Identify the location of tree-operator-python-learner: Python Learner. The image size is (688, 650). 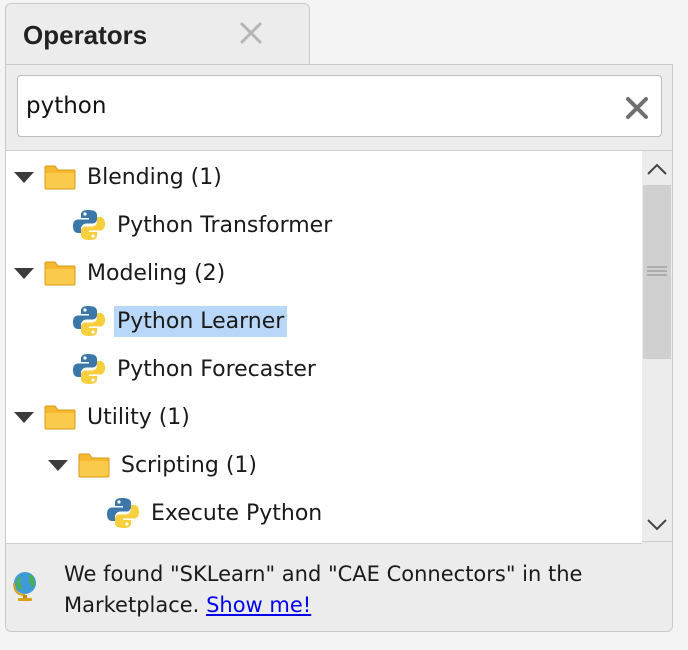
(180, 321).